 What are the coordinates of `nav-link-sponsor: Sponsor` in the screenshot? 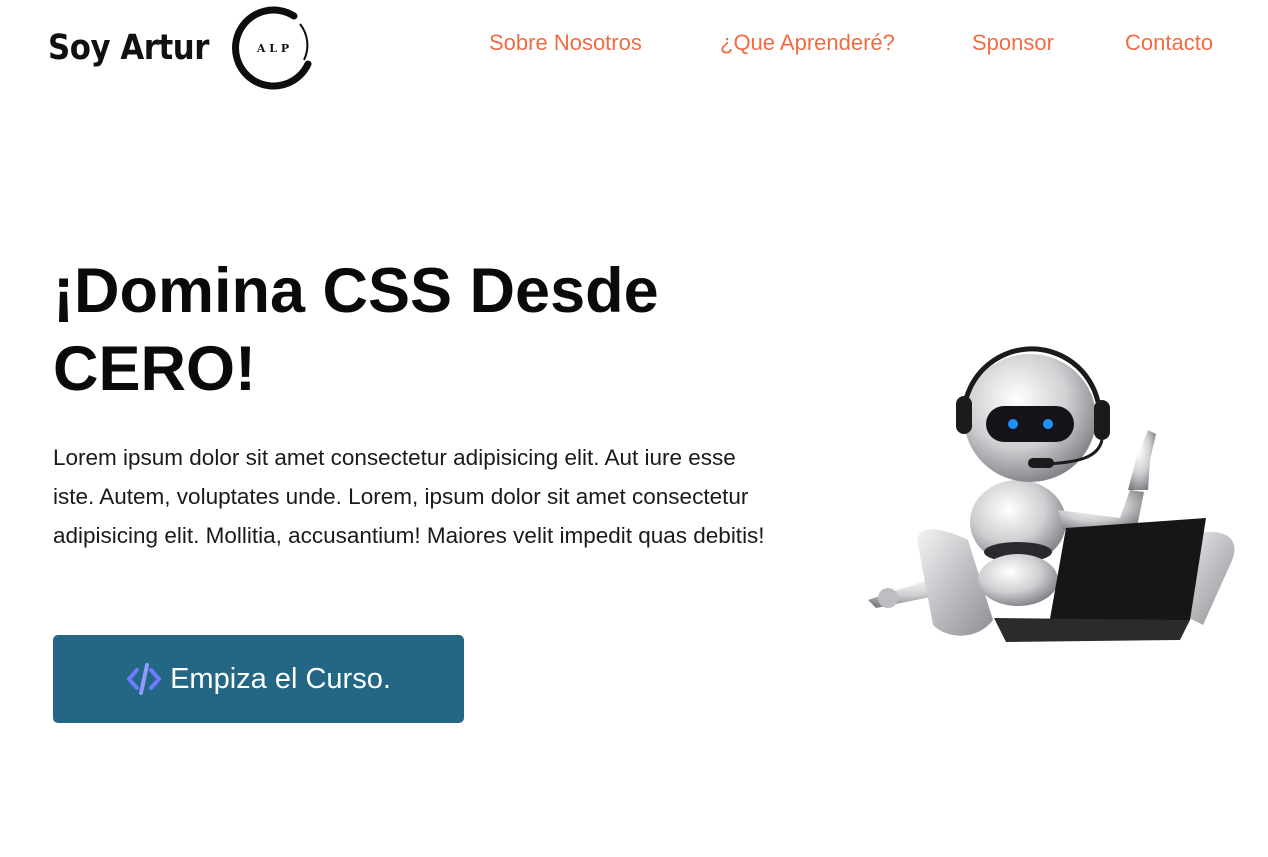 It's located at (1013, 43).